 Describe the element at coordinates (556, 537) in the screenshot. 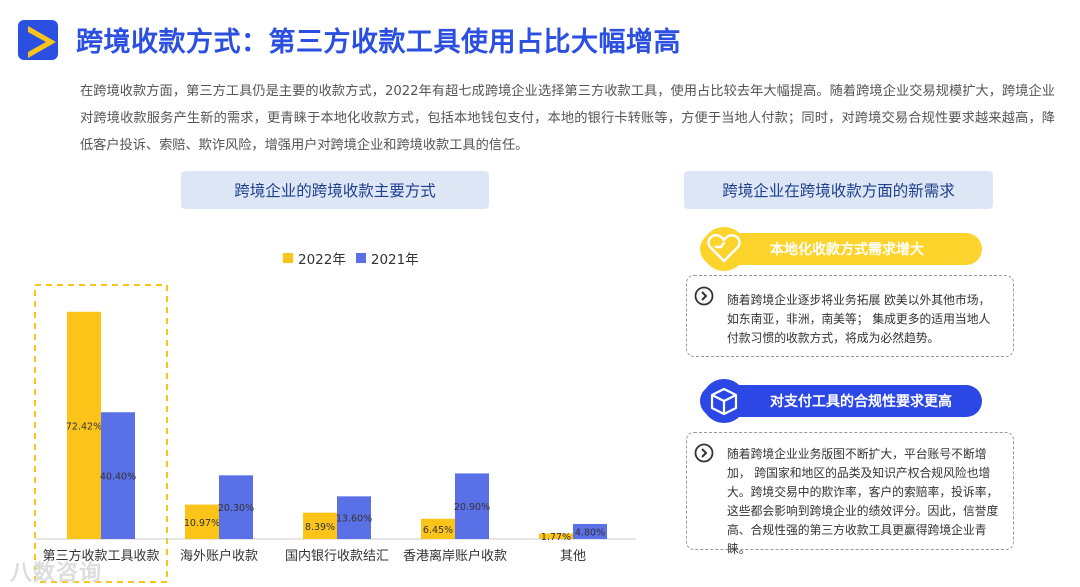

I see `data-label-2022-4: 1.77%` at that location.